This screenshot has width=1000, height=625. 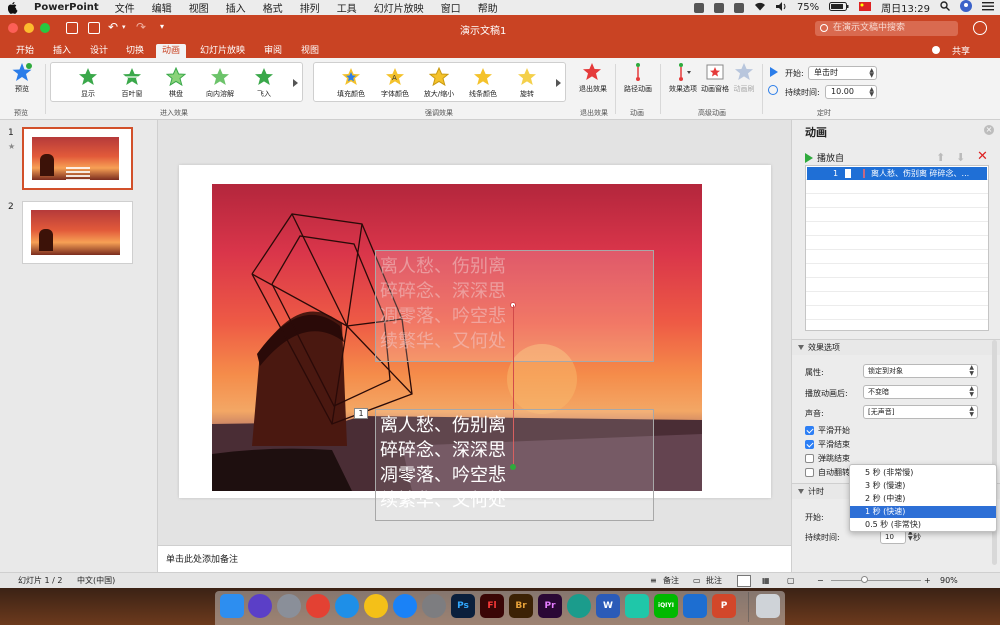 I want to click on menu-view: 视图, so click(x=199, y=7).